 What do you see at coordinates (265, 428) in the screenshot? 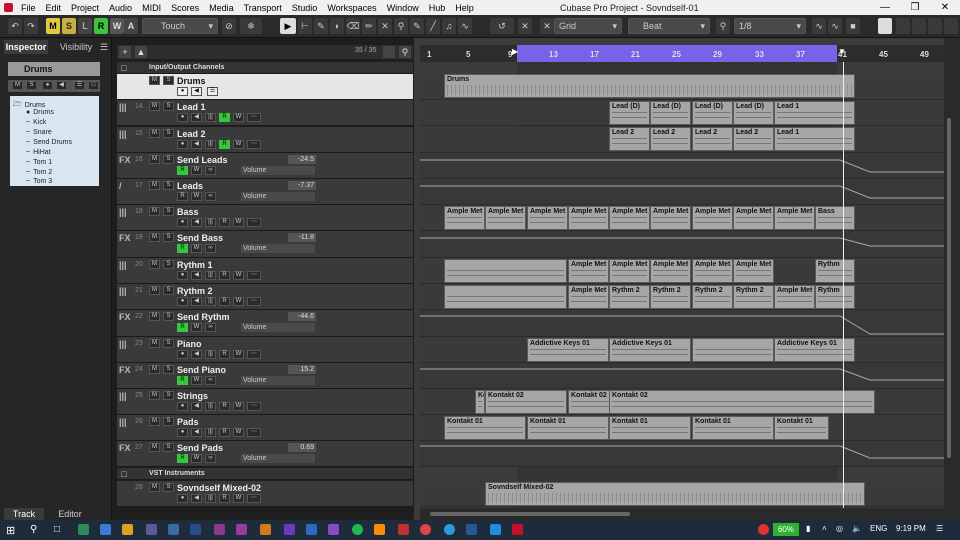
I see `track-row: ||| 26 Pads M S ● ◀ ||| R W ⋯` at bounding box center [265, 428].